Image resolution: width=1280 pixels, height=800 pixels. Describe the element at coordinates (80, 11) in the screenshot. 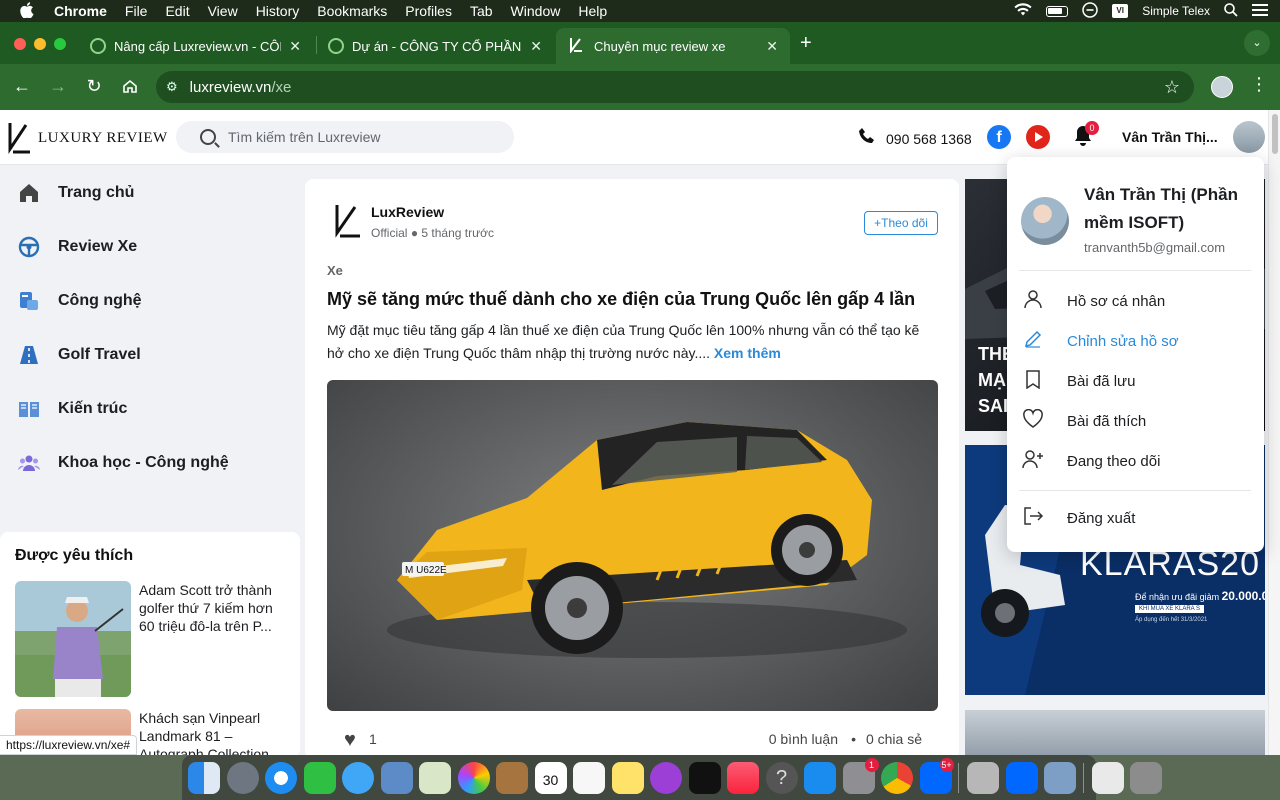

I see `menu-app-name: Chrome` at that location.